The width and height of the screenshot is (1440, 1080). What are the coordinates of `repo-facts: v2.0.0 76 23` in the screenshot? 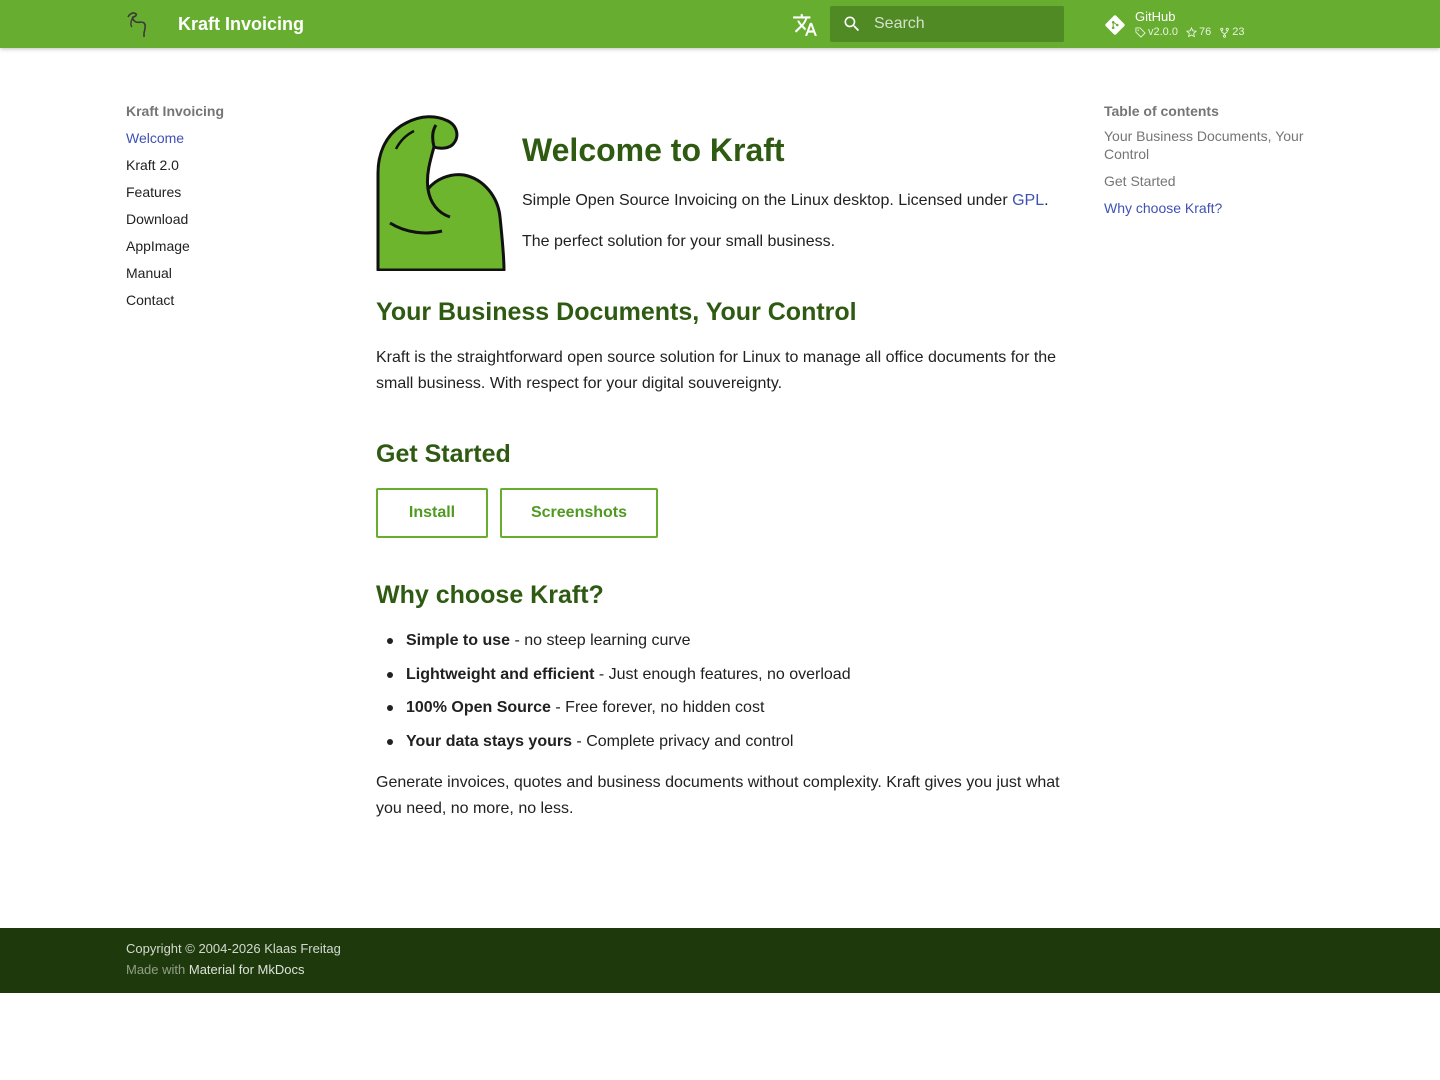 It's located at (1189, 32).